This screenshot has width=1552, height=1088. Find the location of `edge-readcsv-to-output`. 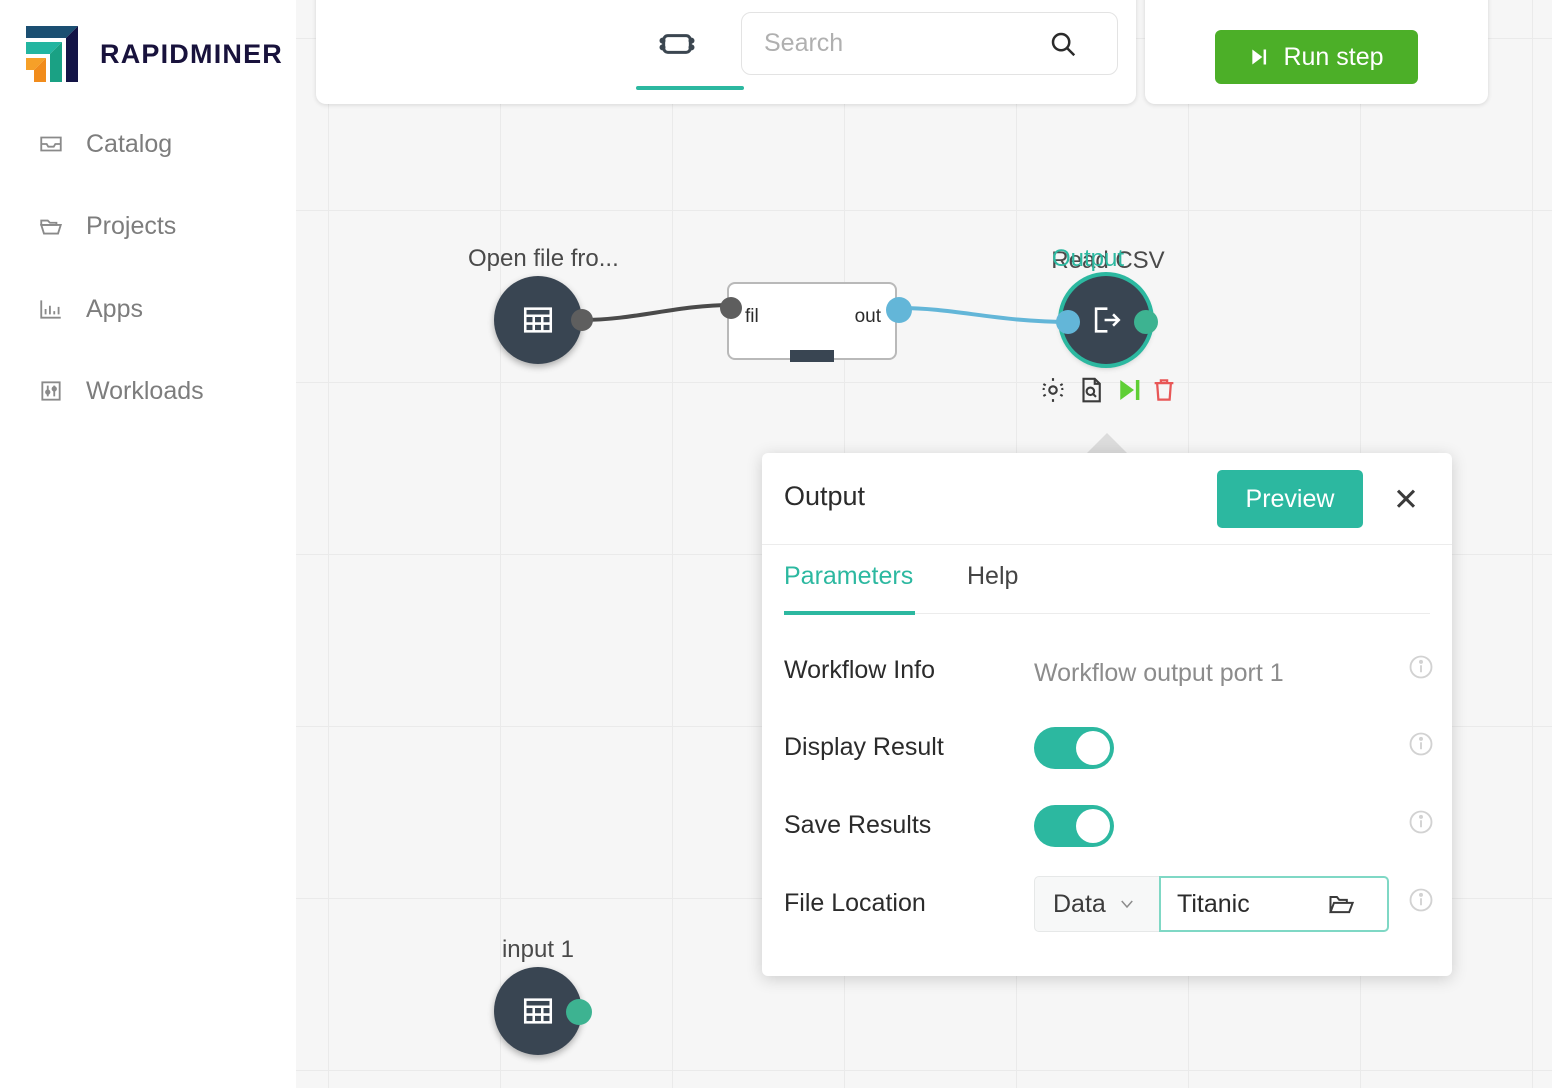

edge-readcsv-to-output is located at coordinates (986, 315).